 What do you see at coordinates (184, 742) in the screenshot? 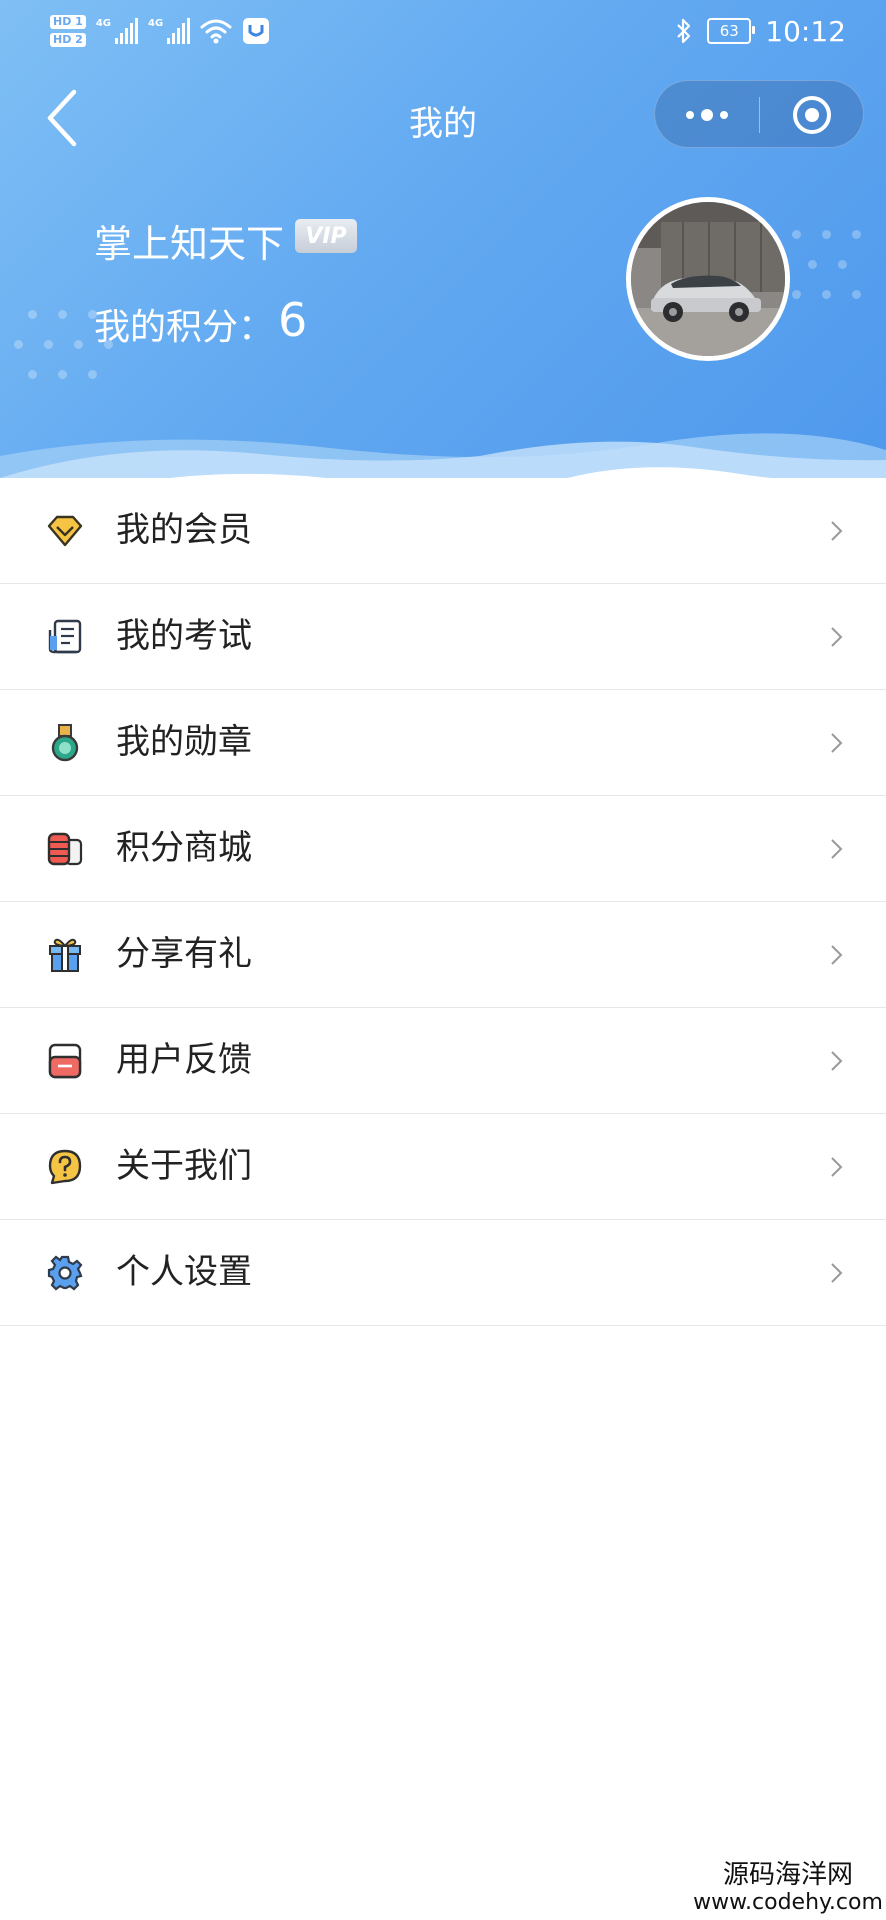
I see `menu-item-label: 我的勋章` at bounding box center [184, 742].